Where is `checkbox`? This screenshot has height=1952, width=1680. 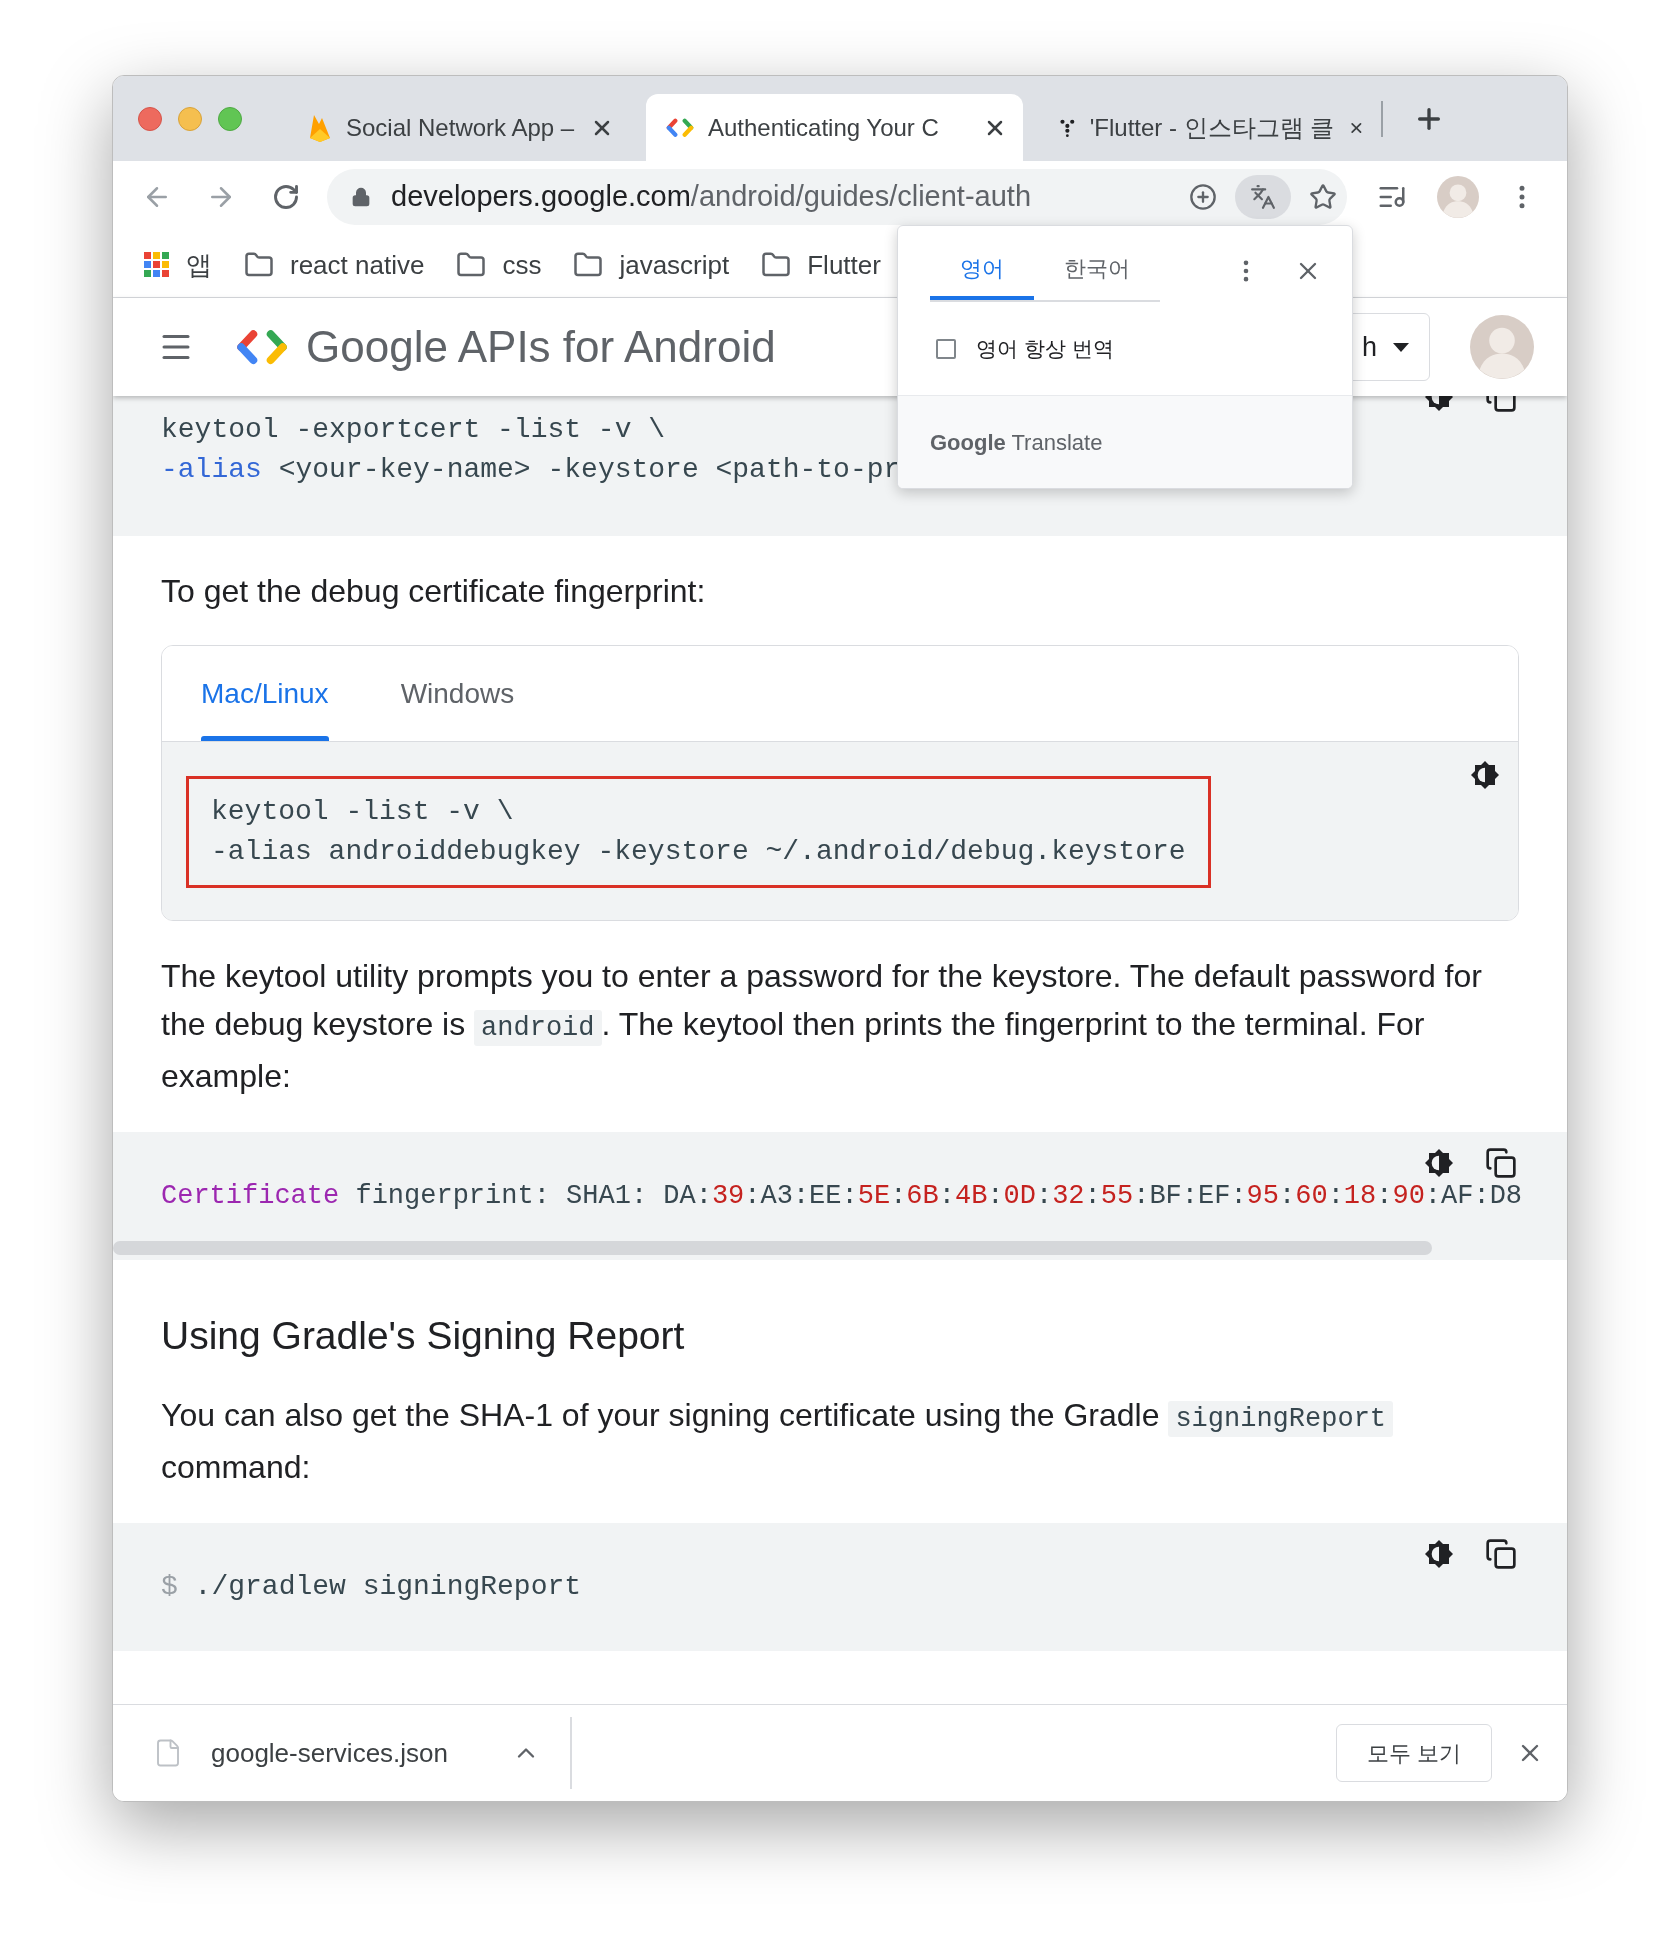
checkbox is located at coordinates (946, 348).